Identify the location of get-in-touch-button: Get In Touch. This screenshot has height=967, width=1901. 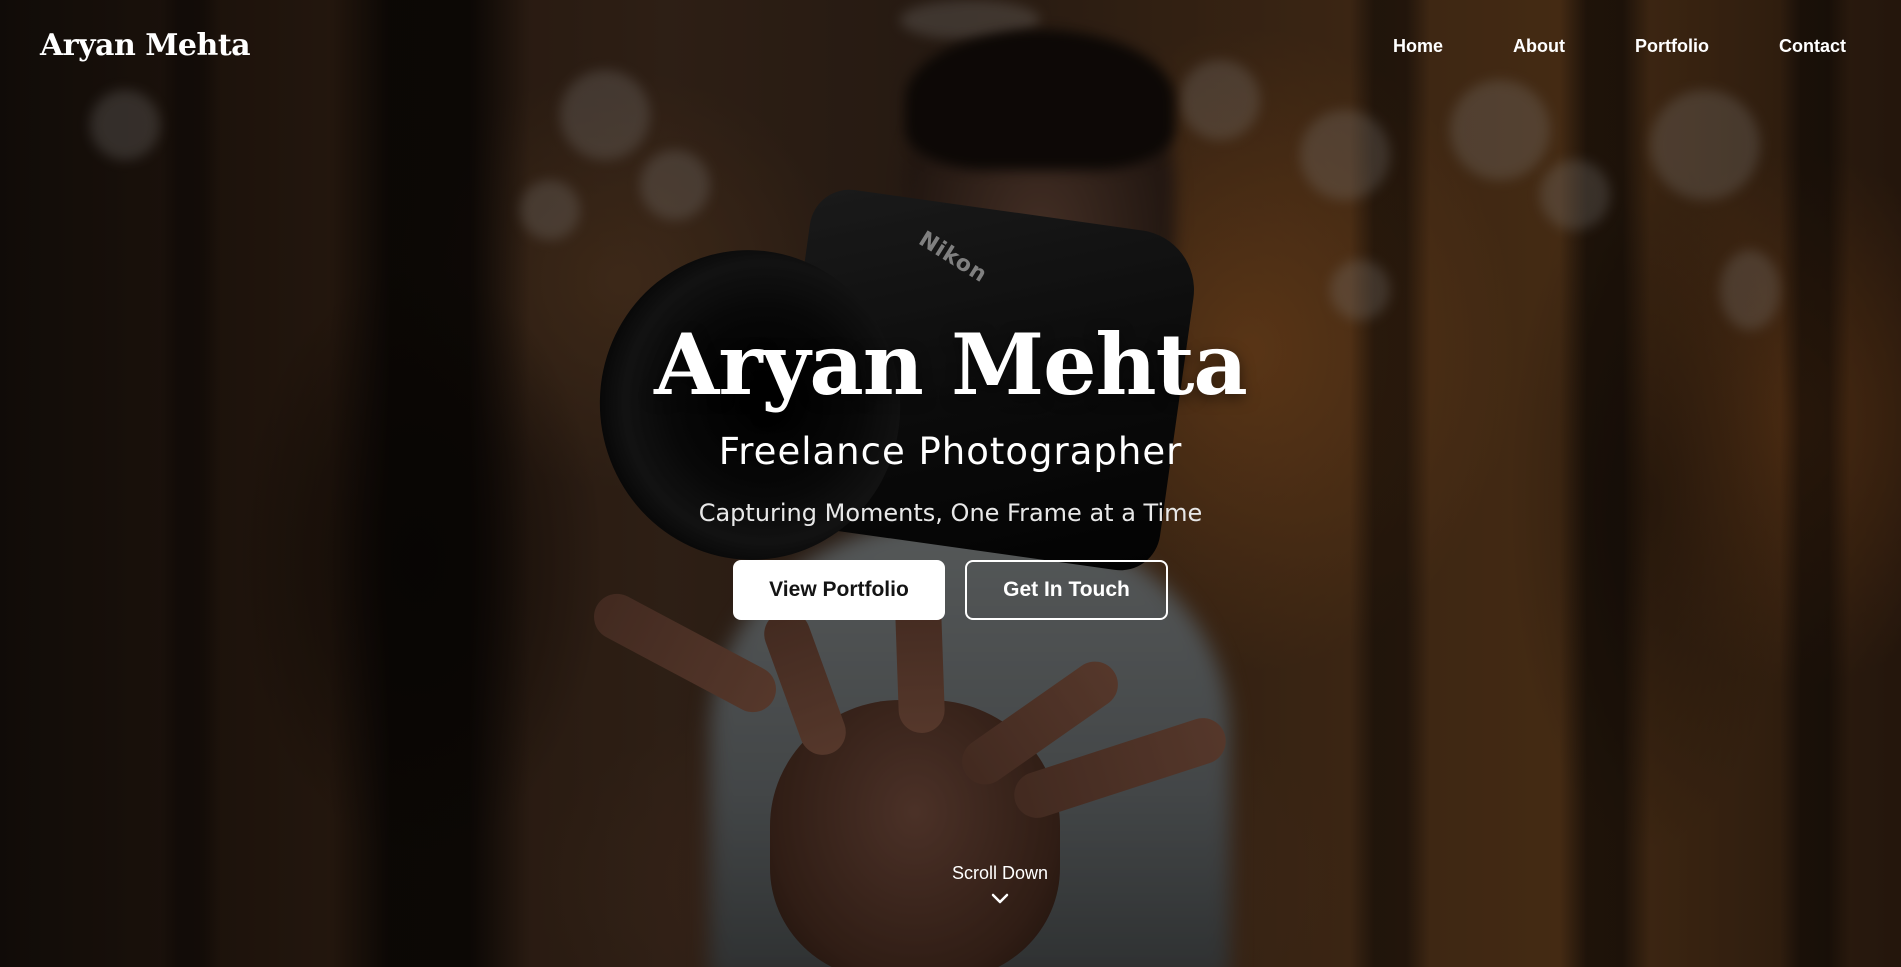
(1066, 590).